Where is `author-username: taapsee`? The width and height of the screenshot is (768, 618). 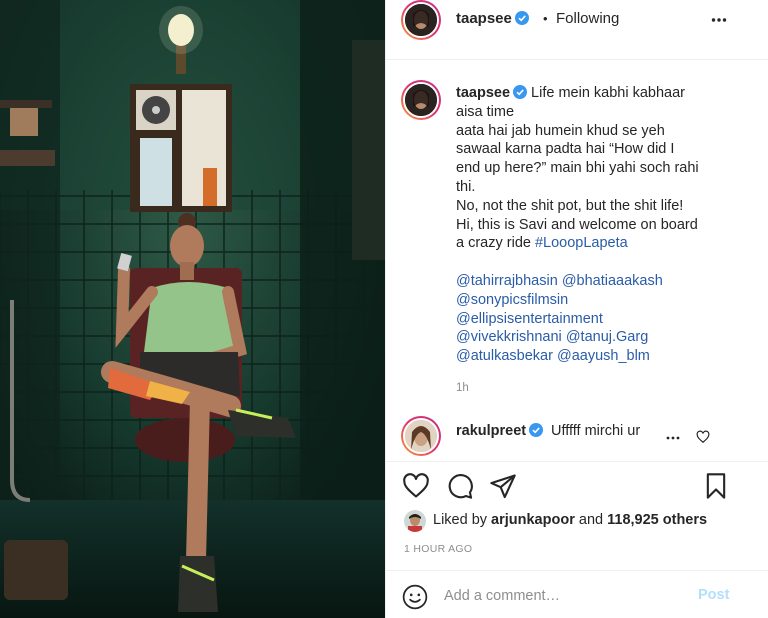 author-username: taapsee is located at coordinates (492, 18).